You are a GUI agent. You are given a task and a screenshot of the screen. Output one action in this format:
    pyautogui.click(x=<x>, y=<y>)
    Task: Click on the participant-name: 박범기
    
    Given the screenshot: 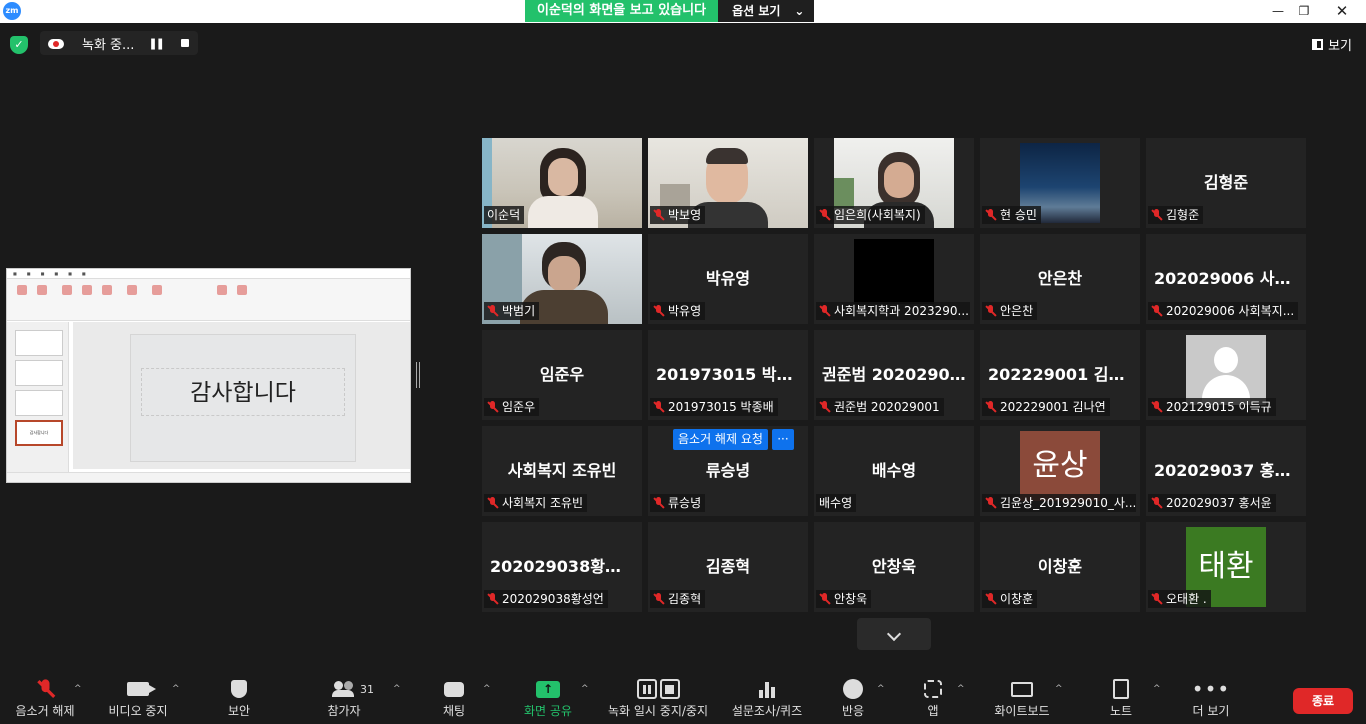 What is the action you would take?
    pyautogui.click(x=519, y=311)
    